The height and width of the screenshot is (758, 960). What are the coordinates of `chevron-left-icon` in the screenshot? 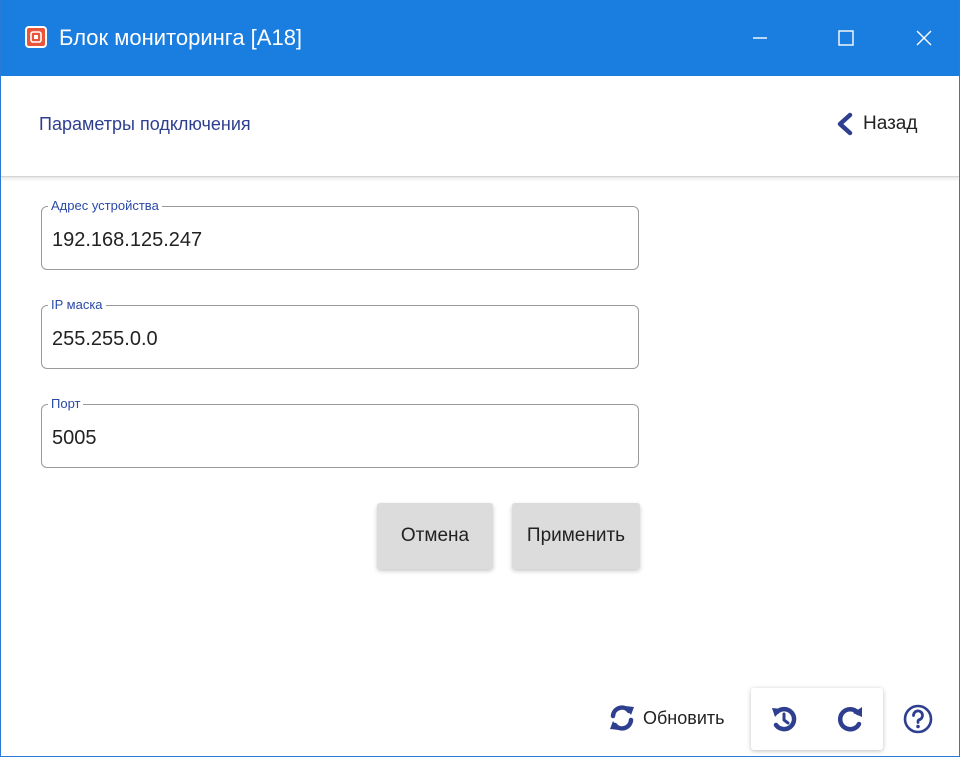 It's located at (845, 124).